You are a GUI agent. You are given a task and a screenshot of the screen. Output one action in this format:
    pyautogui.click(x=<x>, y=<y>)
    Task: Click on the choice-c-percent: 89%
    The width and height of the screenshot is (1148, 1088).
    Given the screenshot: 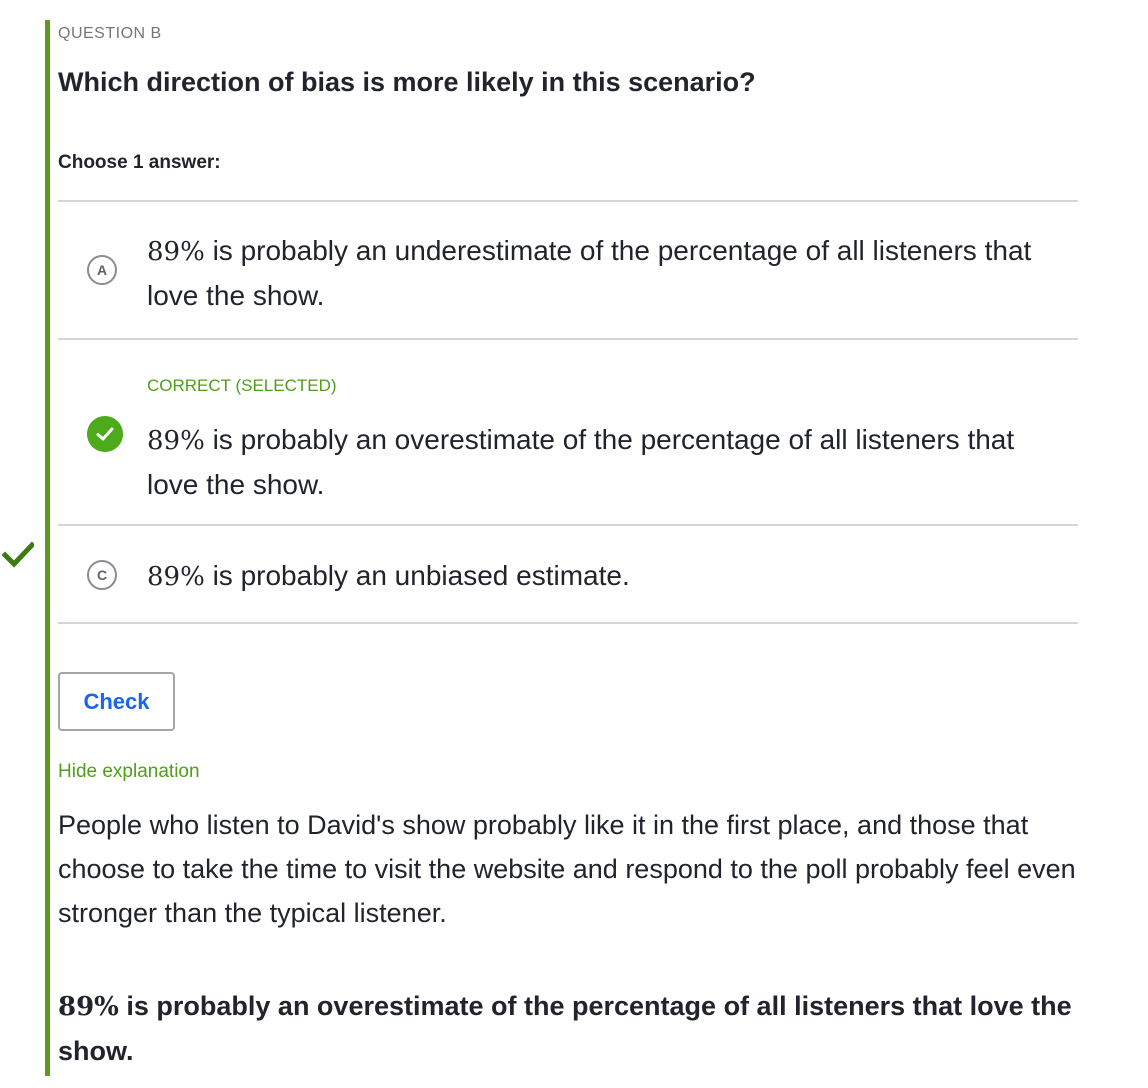 What is the action you would take?
    pyautogui.click(x=176, y=577)
    